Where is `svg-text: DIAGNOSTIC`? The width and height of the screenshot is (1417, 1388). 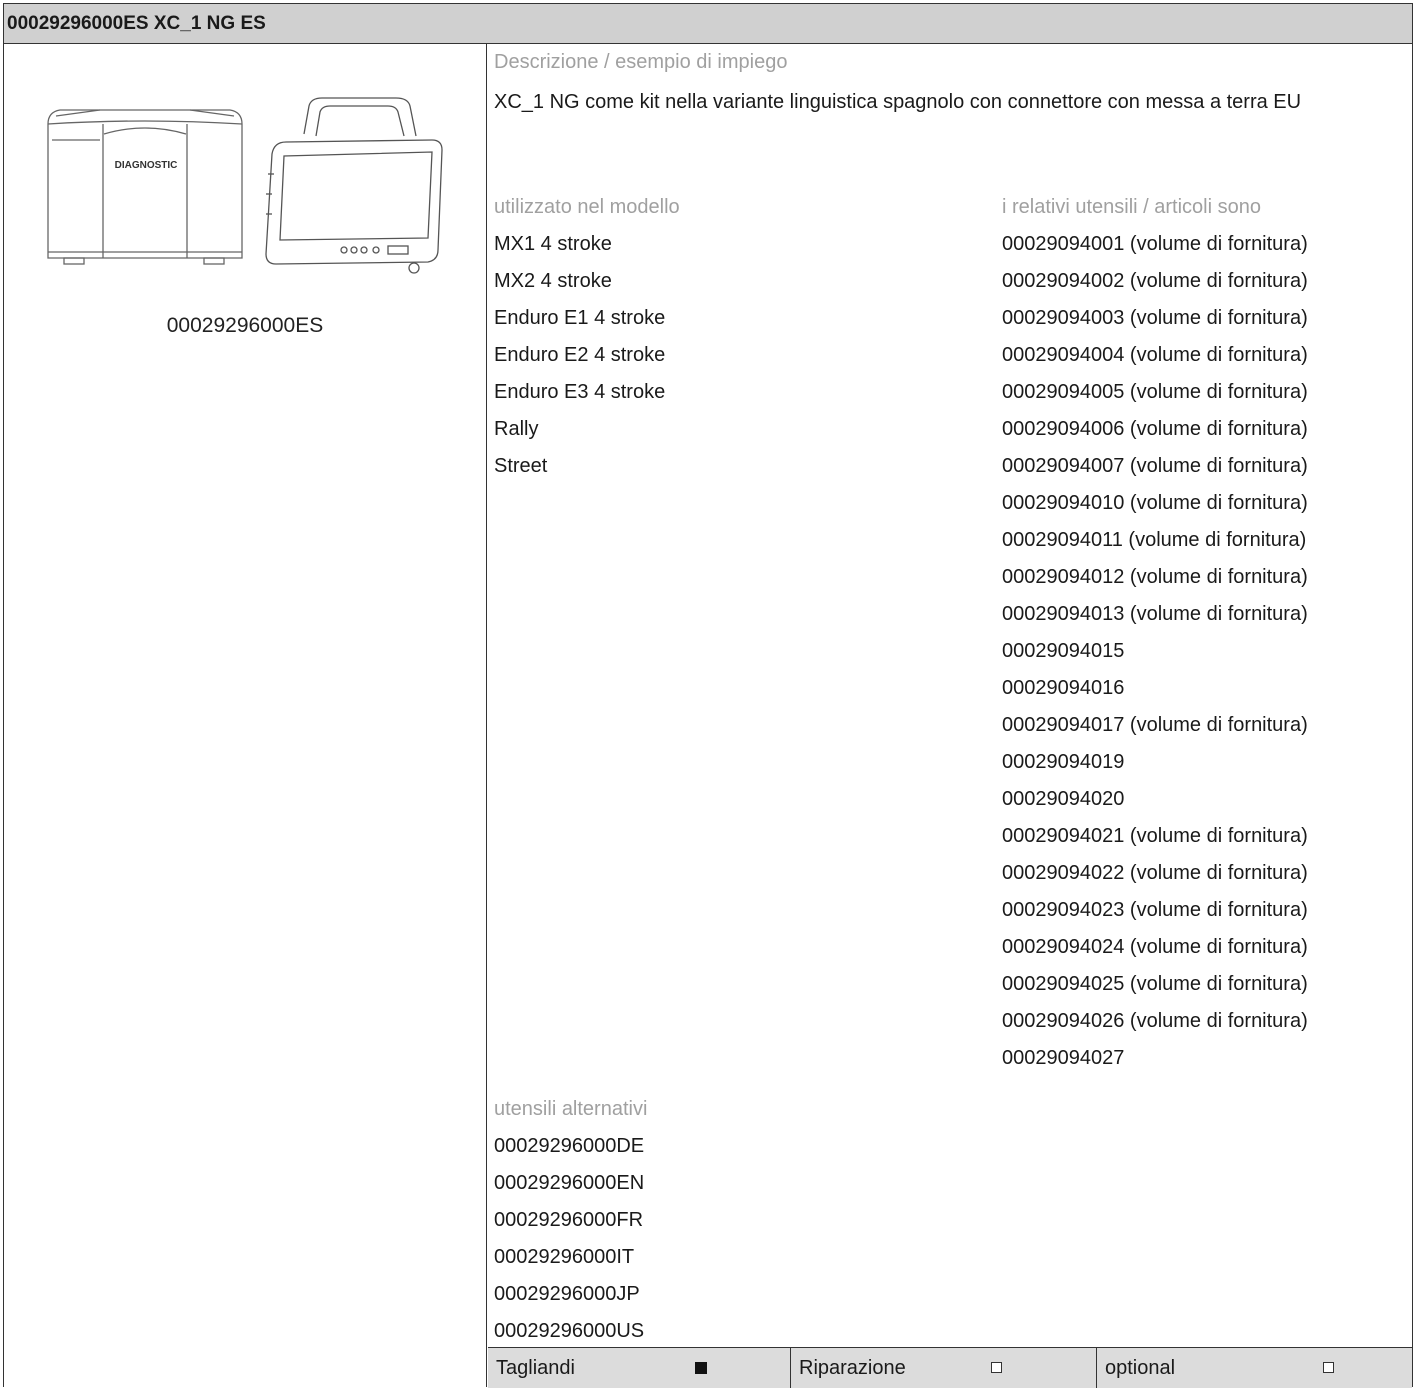 svg-text: DIAGNOSTIC is located at coordinates (146, 165).